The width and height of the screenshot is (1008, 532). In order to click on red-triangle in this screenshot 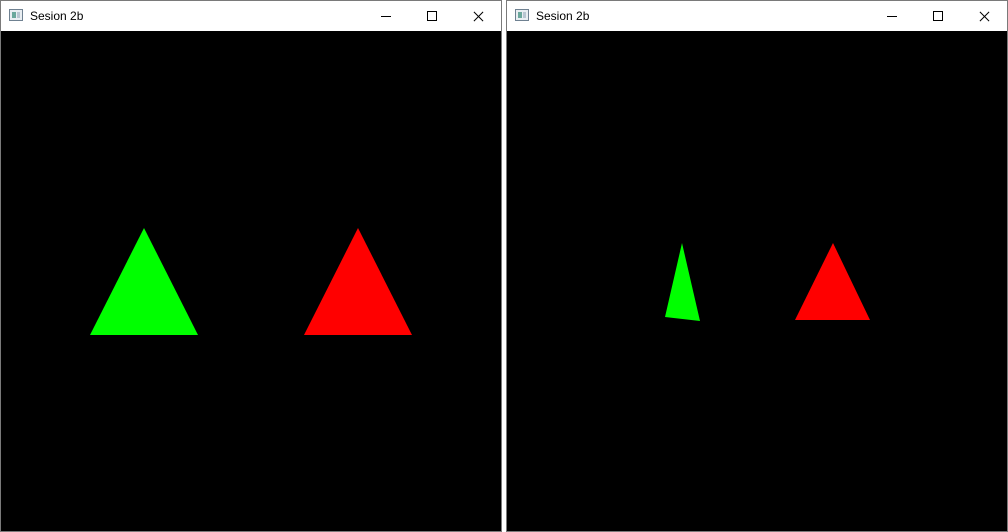, I will do `click(358, 281)`.